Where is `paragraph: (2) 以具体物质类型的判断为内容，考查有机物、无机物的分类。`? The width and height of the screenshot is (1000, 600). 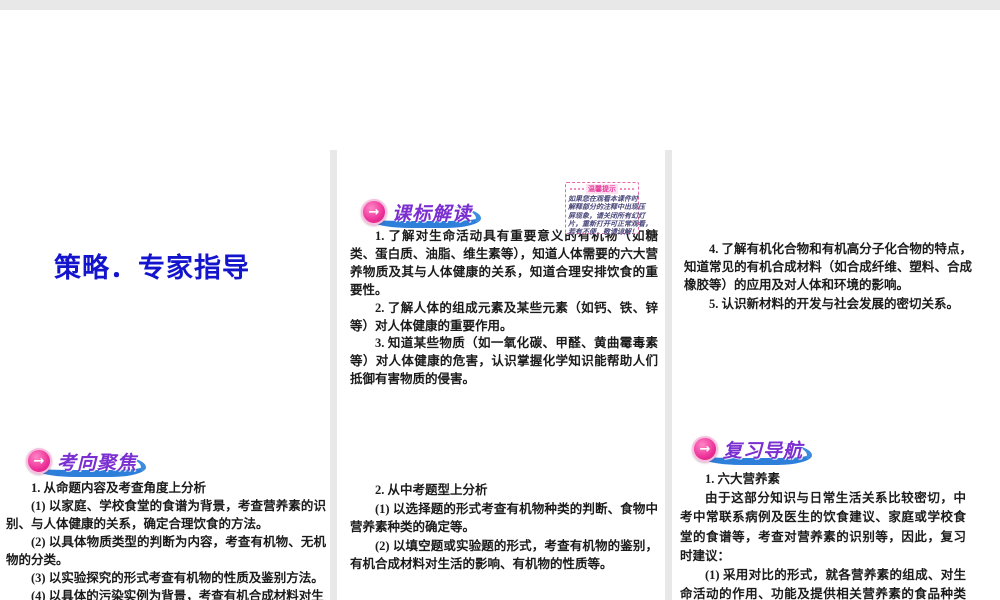 paragraph: (2) 以具体物质类型的判断为内容，考查有机物、无机物的分类。 is located at coordinates (166, 551).